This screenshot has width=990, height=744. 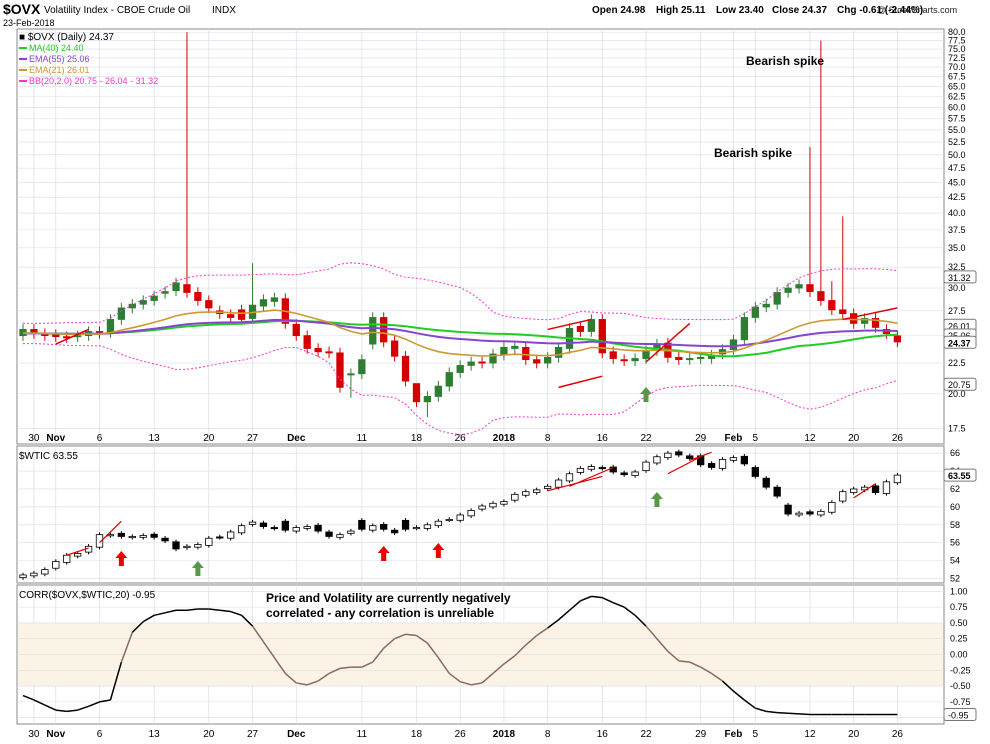 What do you see at coordinates (958, 716) in the screenshot?
I see `price-flag-label: -0.95` at bounding box center [958, 716].